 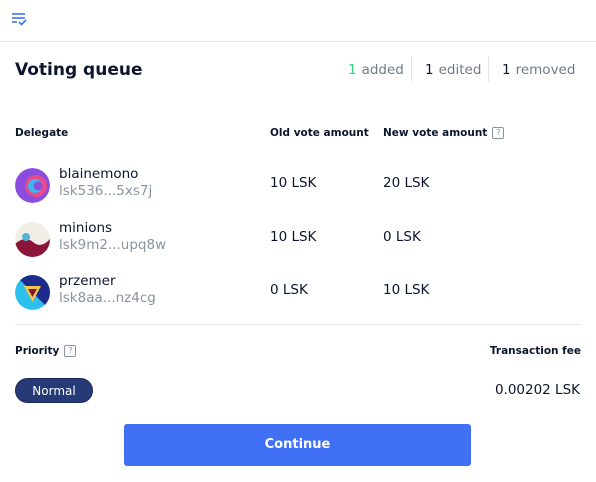 What do you see at coordinates (298, 21) in the screenshot?
I see `top-bar` at bounding box center [298, 21].